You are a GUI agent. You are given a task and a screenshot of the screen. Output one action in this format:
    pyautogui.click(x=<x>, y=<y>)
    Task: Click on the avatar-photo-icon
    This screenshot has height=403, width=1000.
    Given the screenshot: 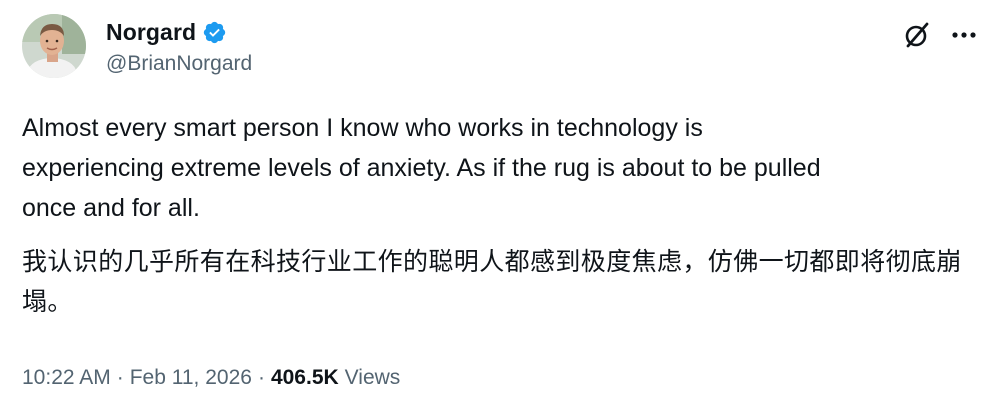 What is the action you would take?
    pyautogui.click(x=54, y=46)
    